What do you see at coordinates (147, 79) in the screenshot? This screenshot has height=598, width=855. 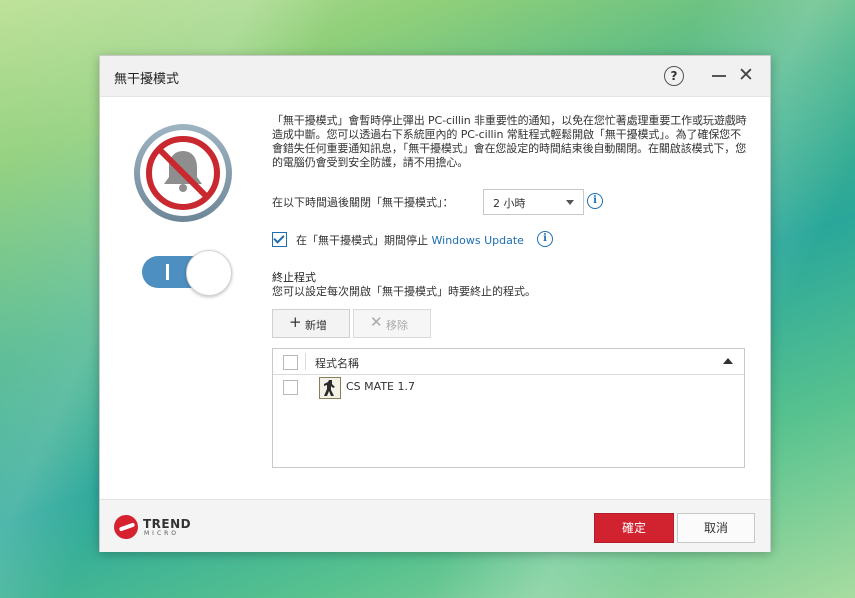 I see `dialog-title: 無干擾模式` at bounding box center [147, 79].